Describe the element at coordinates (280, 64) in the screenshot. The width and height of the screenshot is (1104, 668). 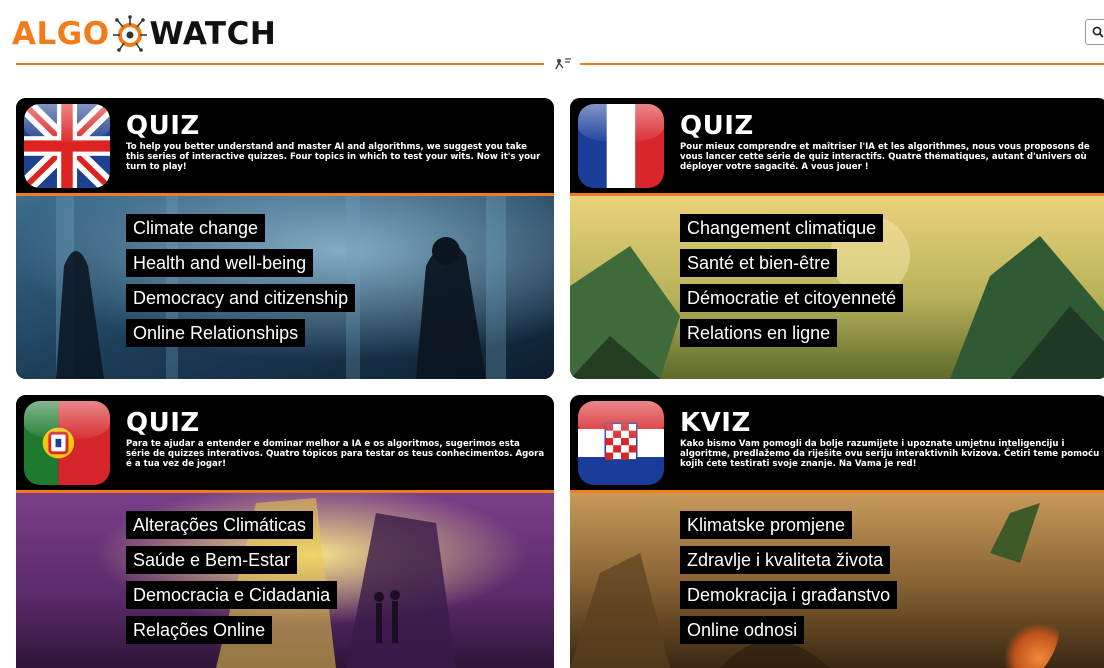
I see `header-divider-left` at that location.